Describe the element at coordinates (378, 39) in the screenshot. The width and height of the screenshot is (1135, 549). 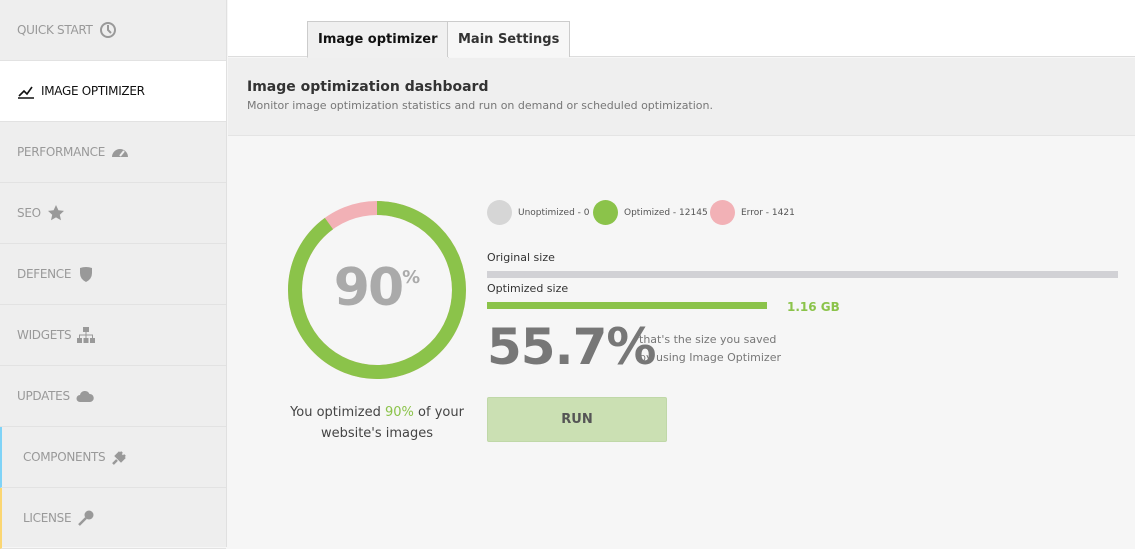
I see `tab-image-optimizer: Image optimizer` at that location.